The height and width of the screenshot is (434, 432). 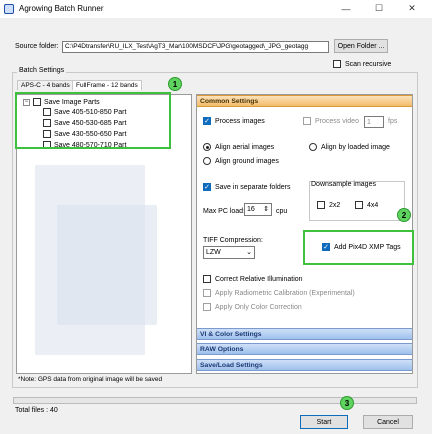 I want to click on downsample-2x2-checkbox: 2x2, so click(x=328, y=205).